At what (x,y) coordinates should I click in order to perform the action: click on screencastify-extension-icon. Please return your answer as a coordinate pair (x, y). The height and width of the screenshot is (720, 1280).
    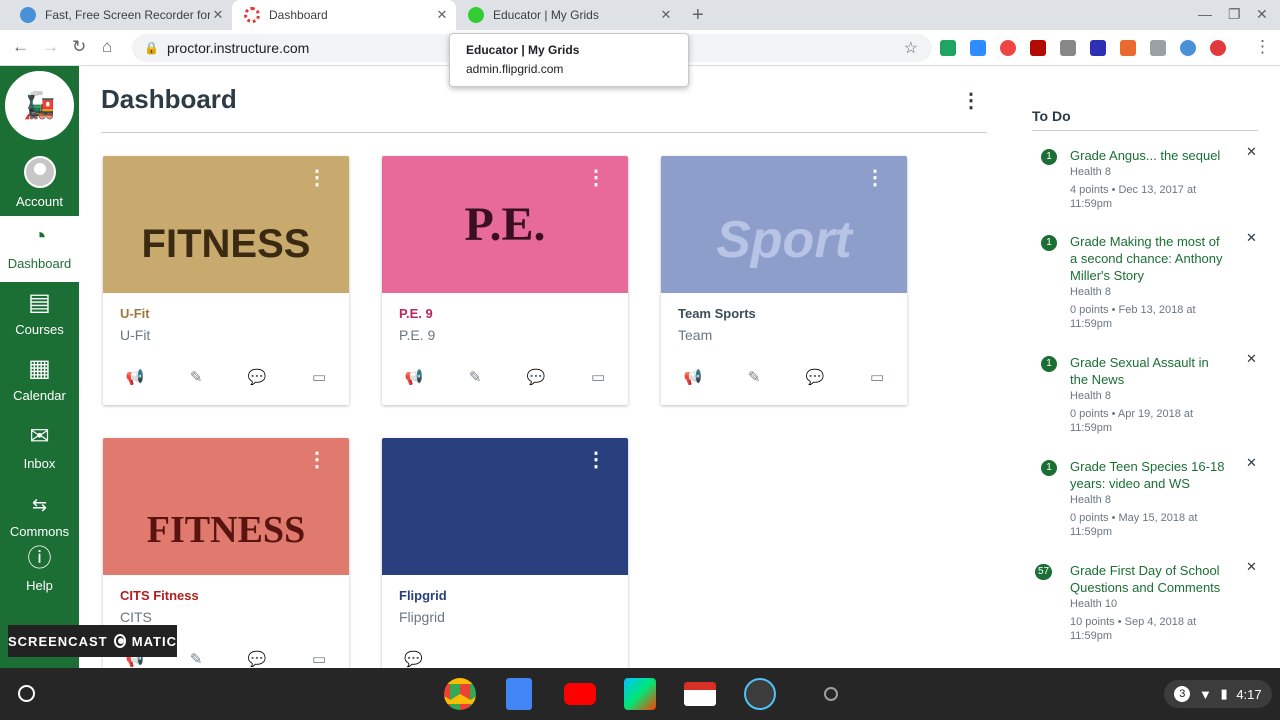
    Looking at the image, I should click on (1188, 48).